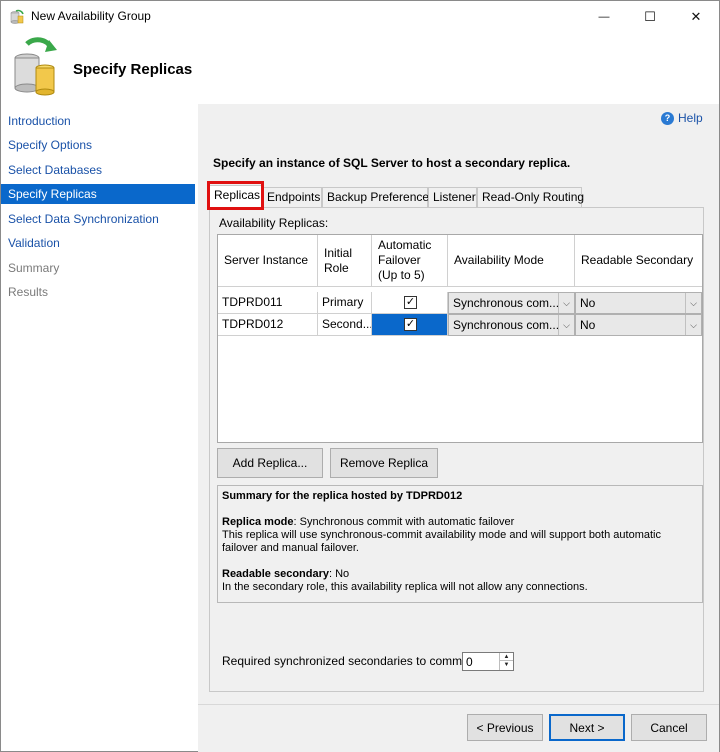 The width and height of the screenshot is (720, 752). I want to click on tab-replicas: Replicas, so click(235, 195).